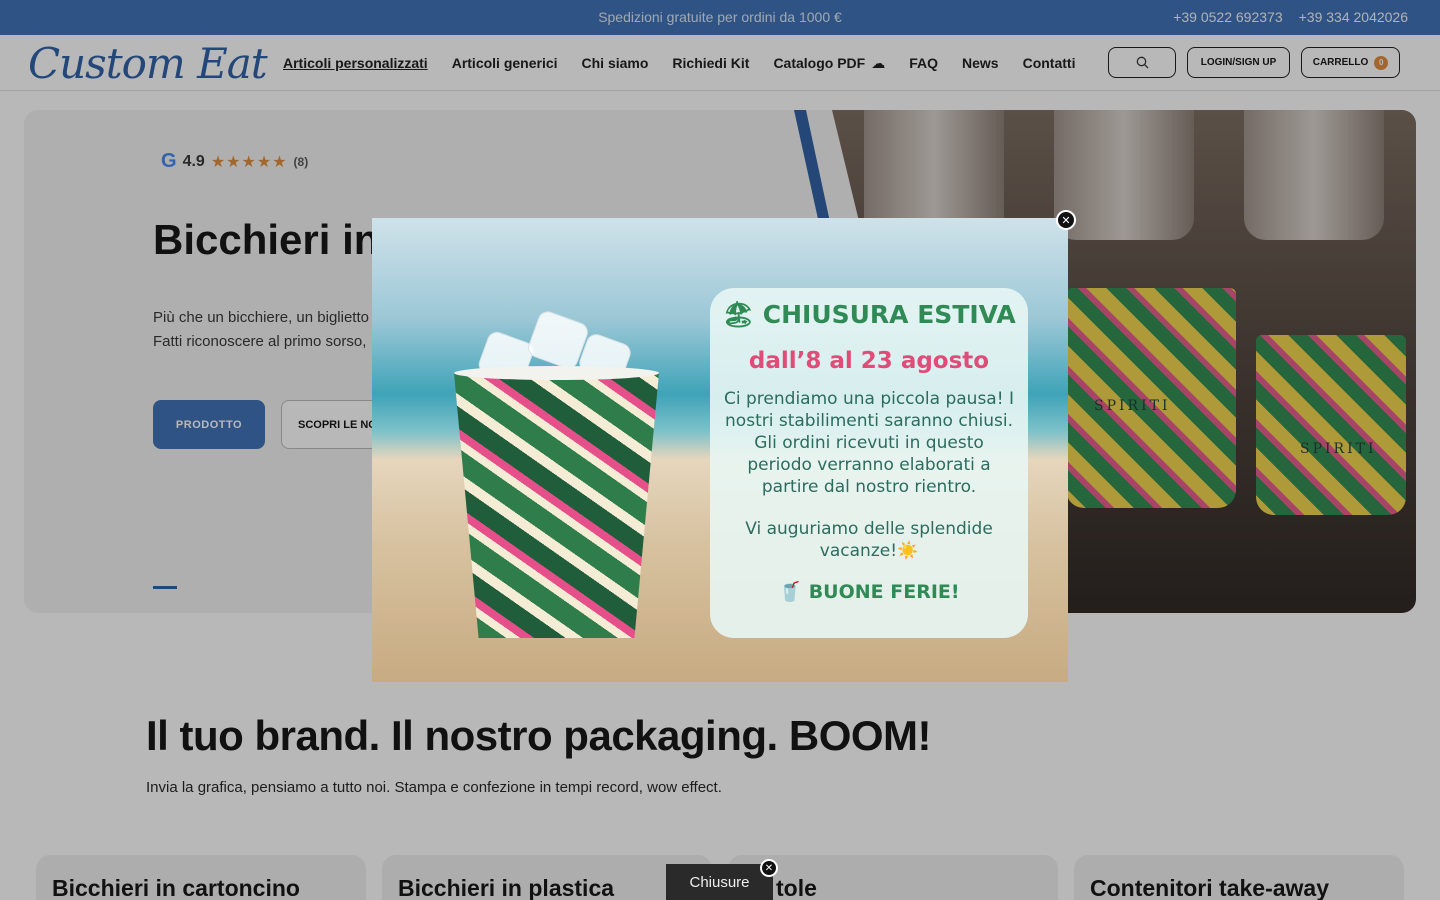 The width and height of the screenshot is (1440, 900). Describe the element at coordinates (869, 314) in the screenshot. I see `closure-title: 🏖 CHIUSURA ESTIVA` at that location.